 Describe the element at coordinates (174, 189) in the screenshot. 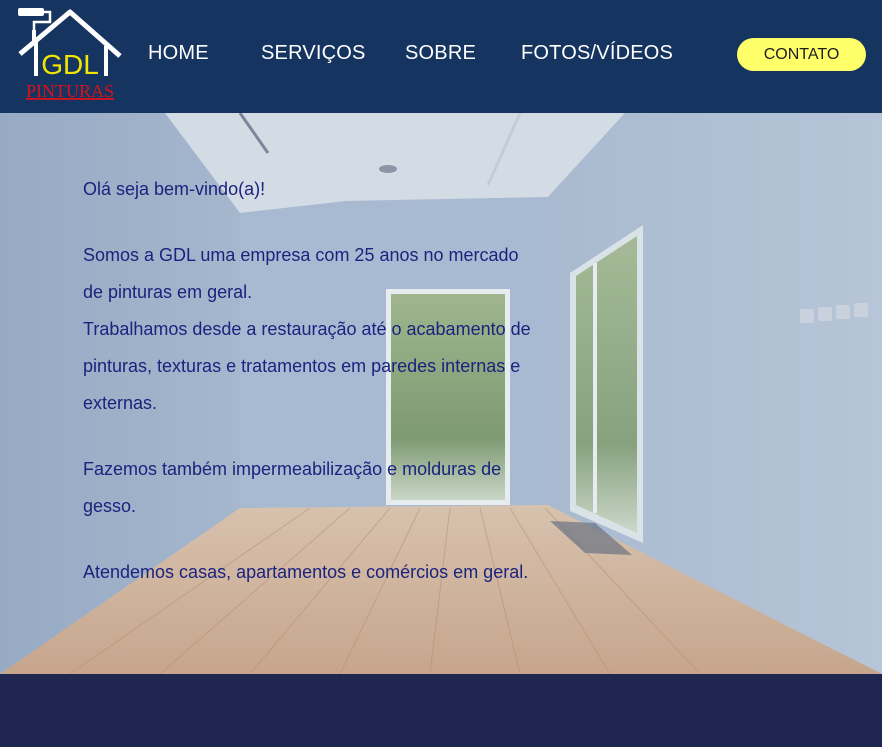

I see `greeting-text: Olá seja bem-vindo(a)!` at that location.